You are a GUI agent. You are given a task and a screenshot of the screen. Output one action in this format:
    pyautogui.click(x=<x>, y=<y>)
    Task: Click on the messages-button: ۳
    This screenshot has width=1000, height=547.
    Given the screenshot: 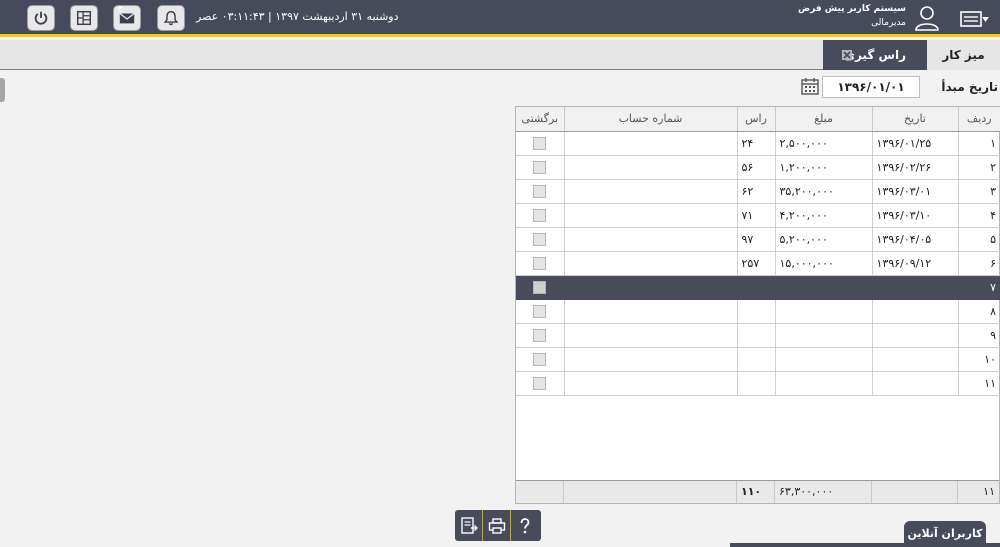 What is the action you would take?
    pyautogui.click(x=127, y=18)
    